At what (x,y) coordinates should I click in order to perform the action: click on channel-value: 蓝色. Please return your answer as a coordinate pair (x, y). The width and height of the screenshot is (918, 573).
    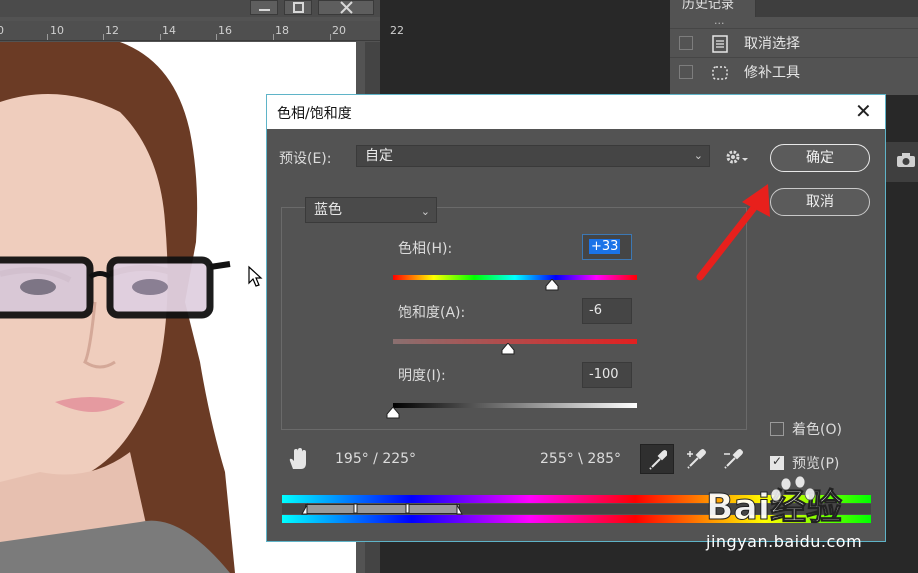
    Looking at the image, I should click on (328, 210).